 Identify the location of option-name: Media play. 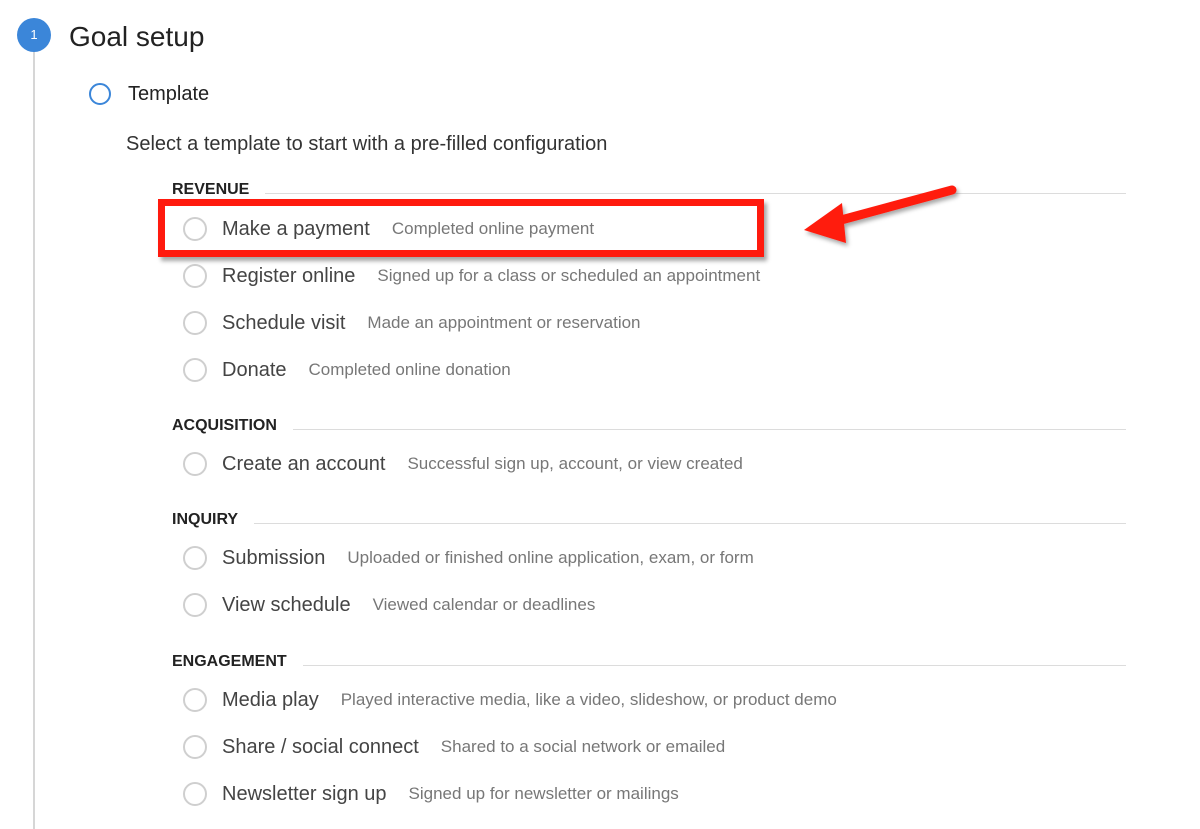
(270, 699).